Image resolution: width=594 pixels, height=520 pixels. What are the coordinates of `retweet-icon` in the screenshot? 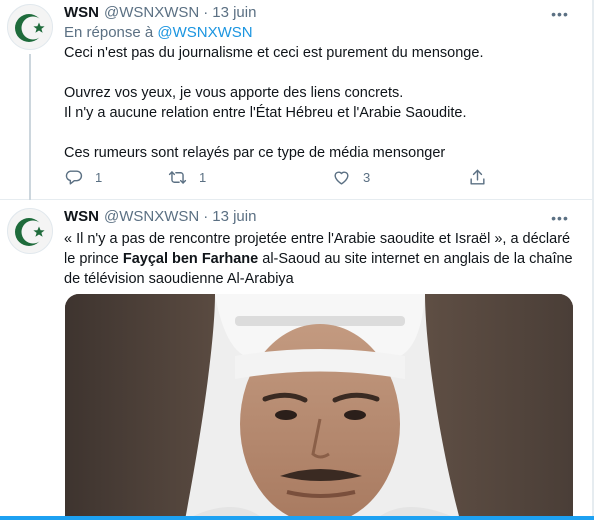 It's located at (177, 177).